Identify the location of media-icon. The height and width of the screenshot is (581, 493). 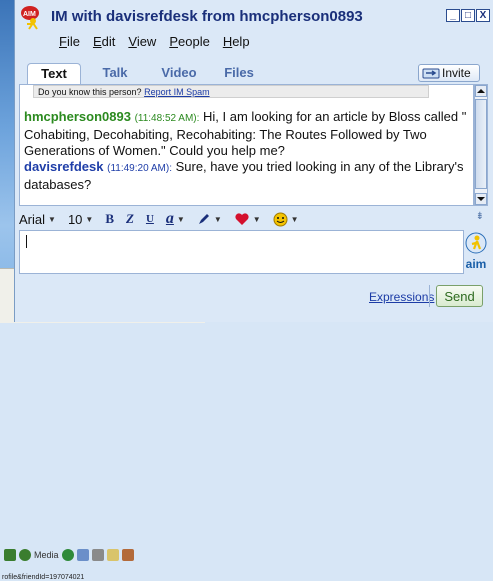
(25, 555).